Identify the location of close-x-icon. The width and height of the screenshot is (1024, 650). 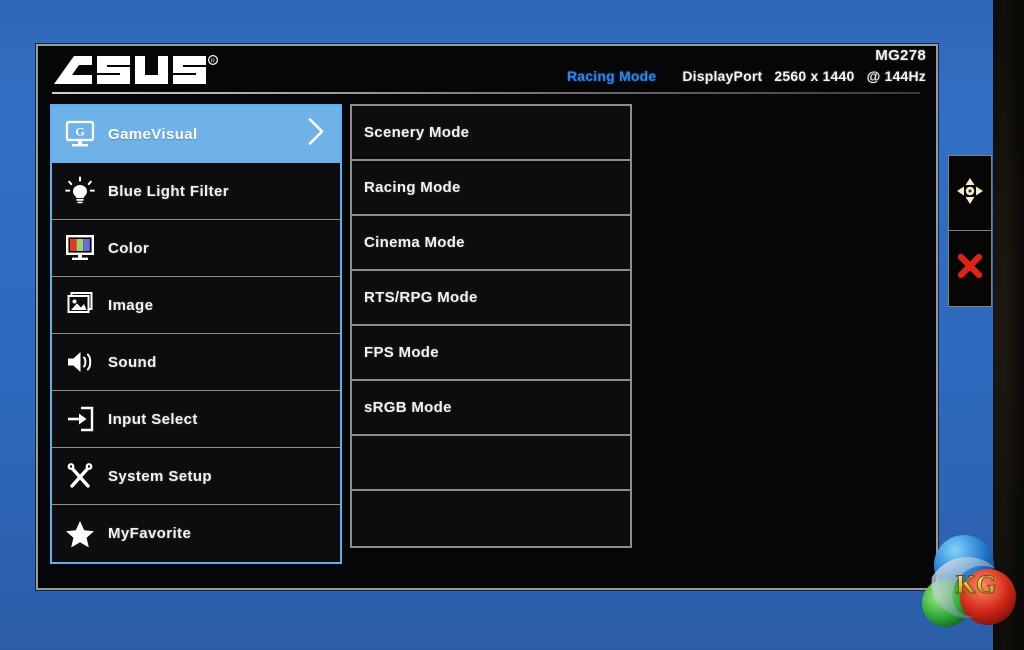
(970, 268).